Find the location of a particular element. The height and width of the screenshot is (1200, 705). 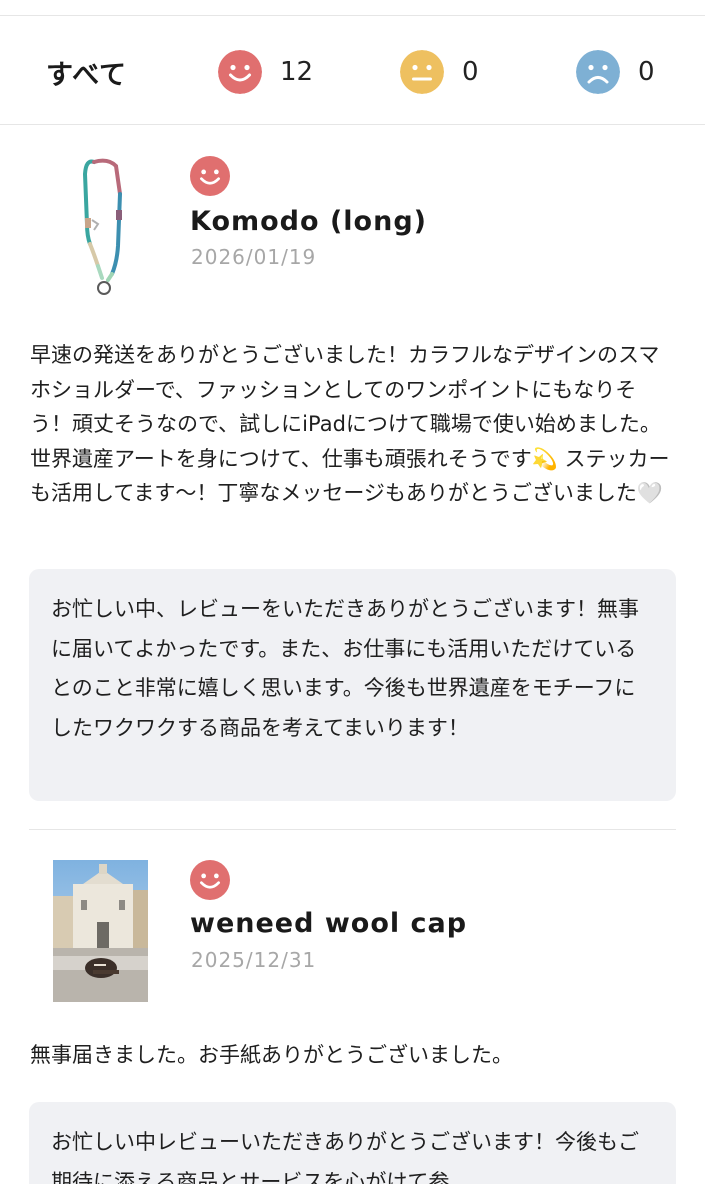

review-divider is located at coordinates (352, 829).